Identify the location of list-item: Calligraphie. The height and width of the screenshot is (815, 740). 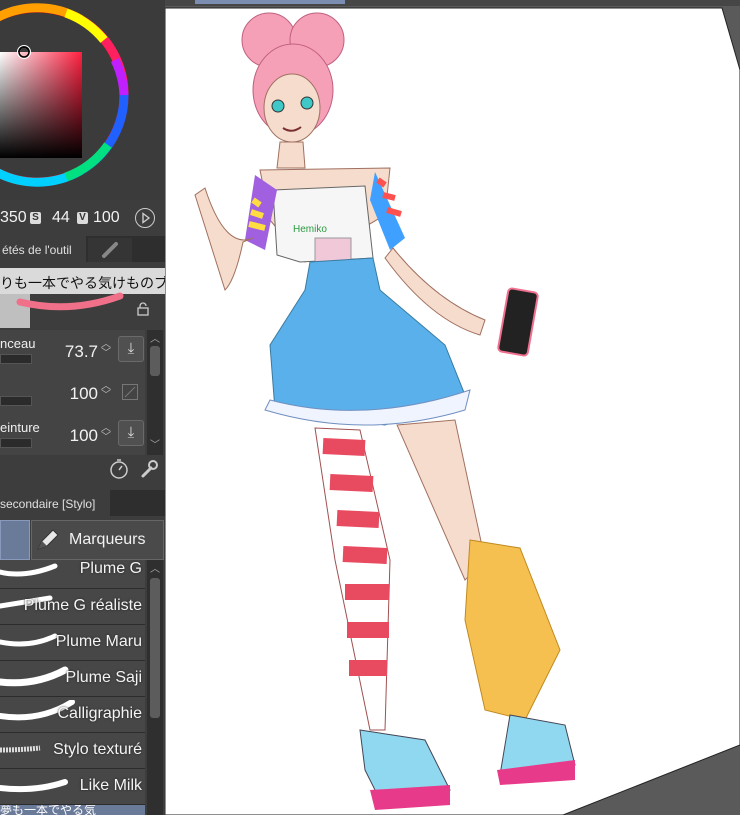
(72, 715).